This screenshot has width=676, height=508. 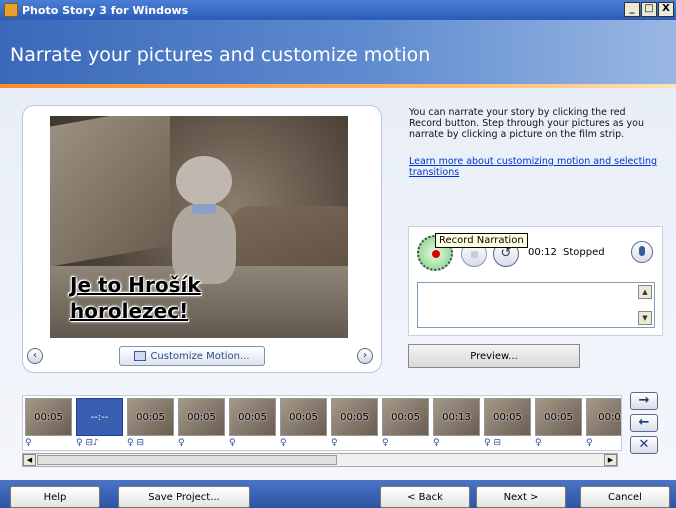 I want to click on notes-scrollbar: ▲ ▼, so click(x=645, y=305).